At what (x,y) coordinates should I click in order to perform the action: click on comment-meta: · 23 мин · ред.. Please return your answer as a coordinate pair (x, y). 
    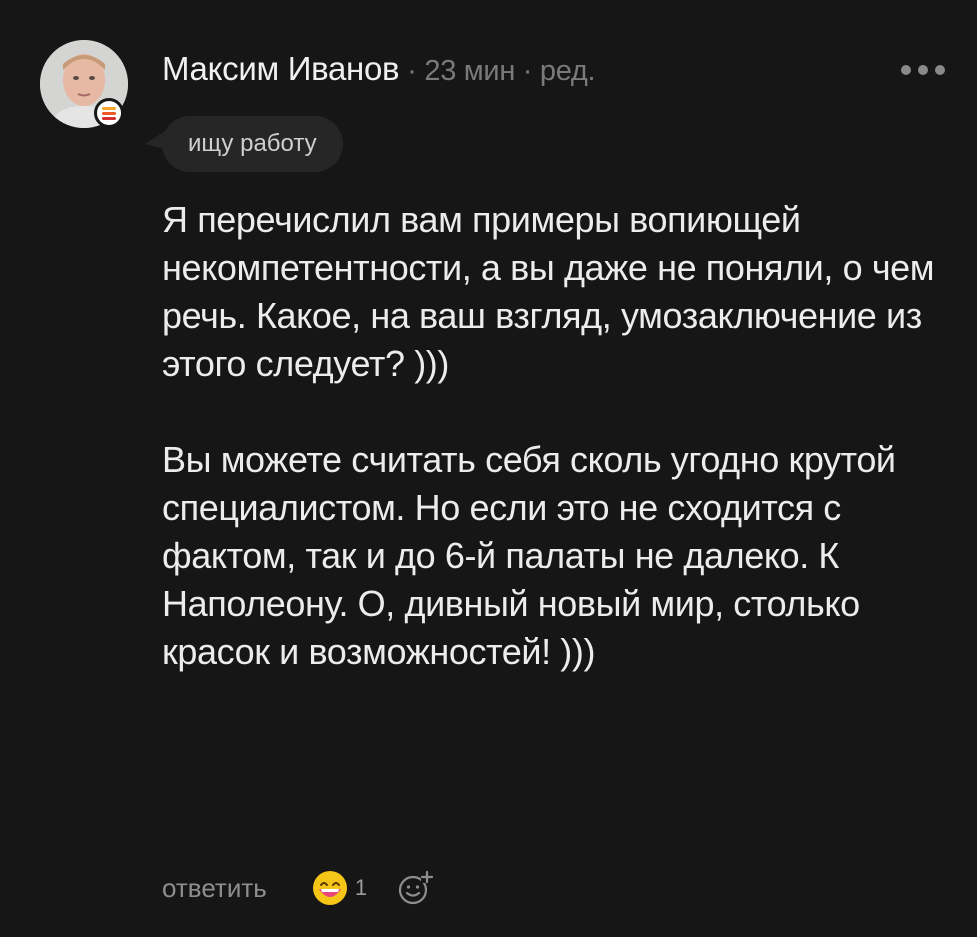
    Looking at the image, I should click on (501, 71).